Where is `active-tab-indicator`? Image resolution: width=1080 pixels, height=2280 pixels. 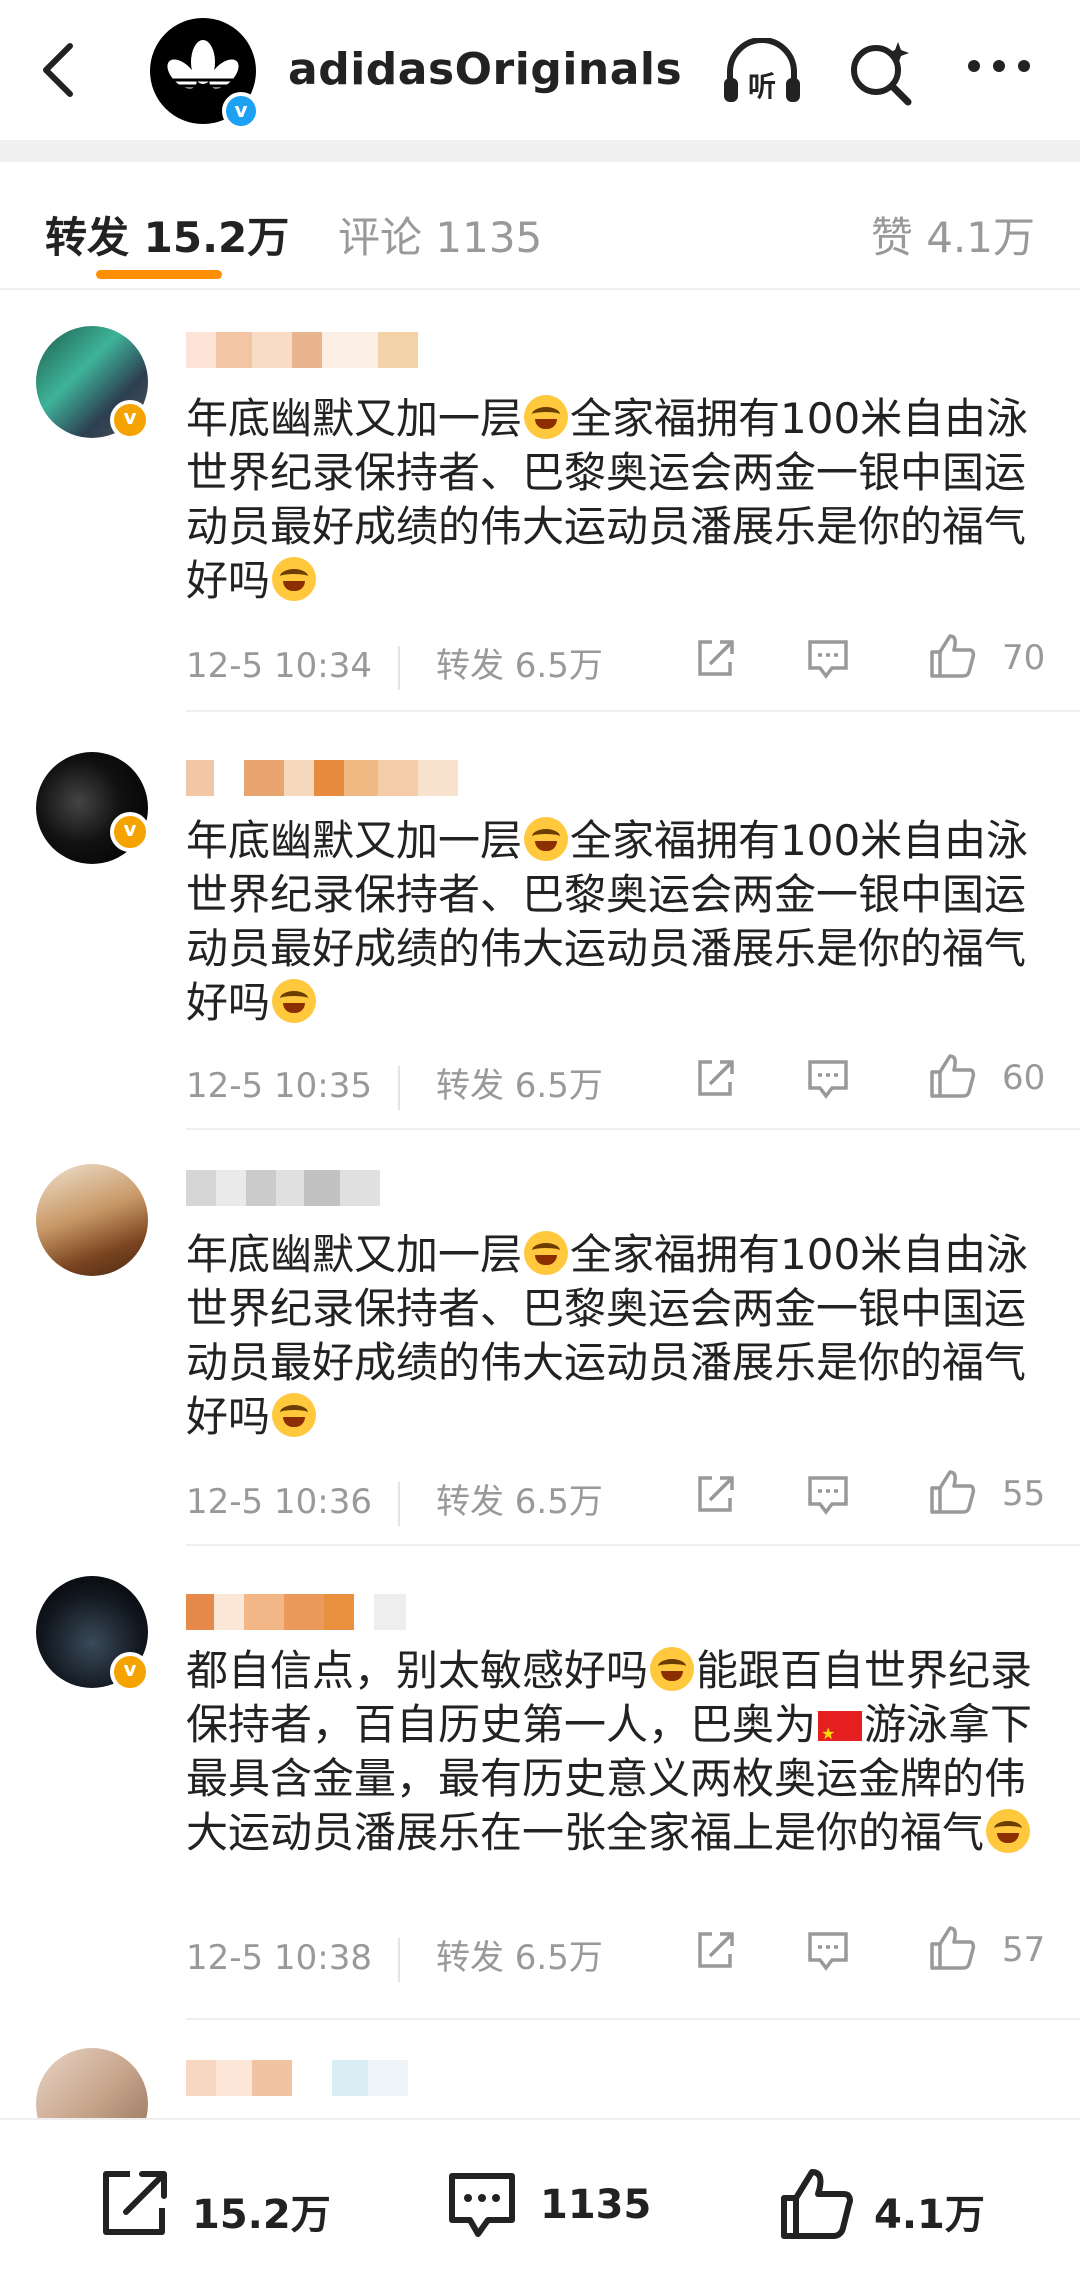 active-tab-indicator is located at coordinates (159, 274).